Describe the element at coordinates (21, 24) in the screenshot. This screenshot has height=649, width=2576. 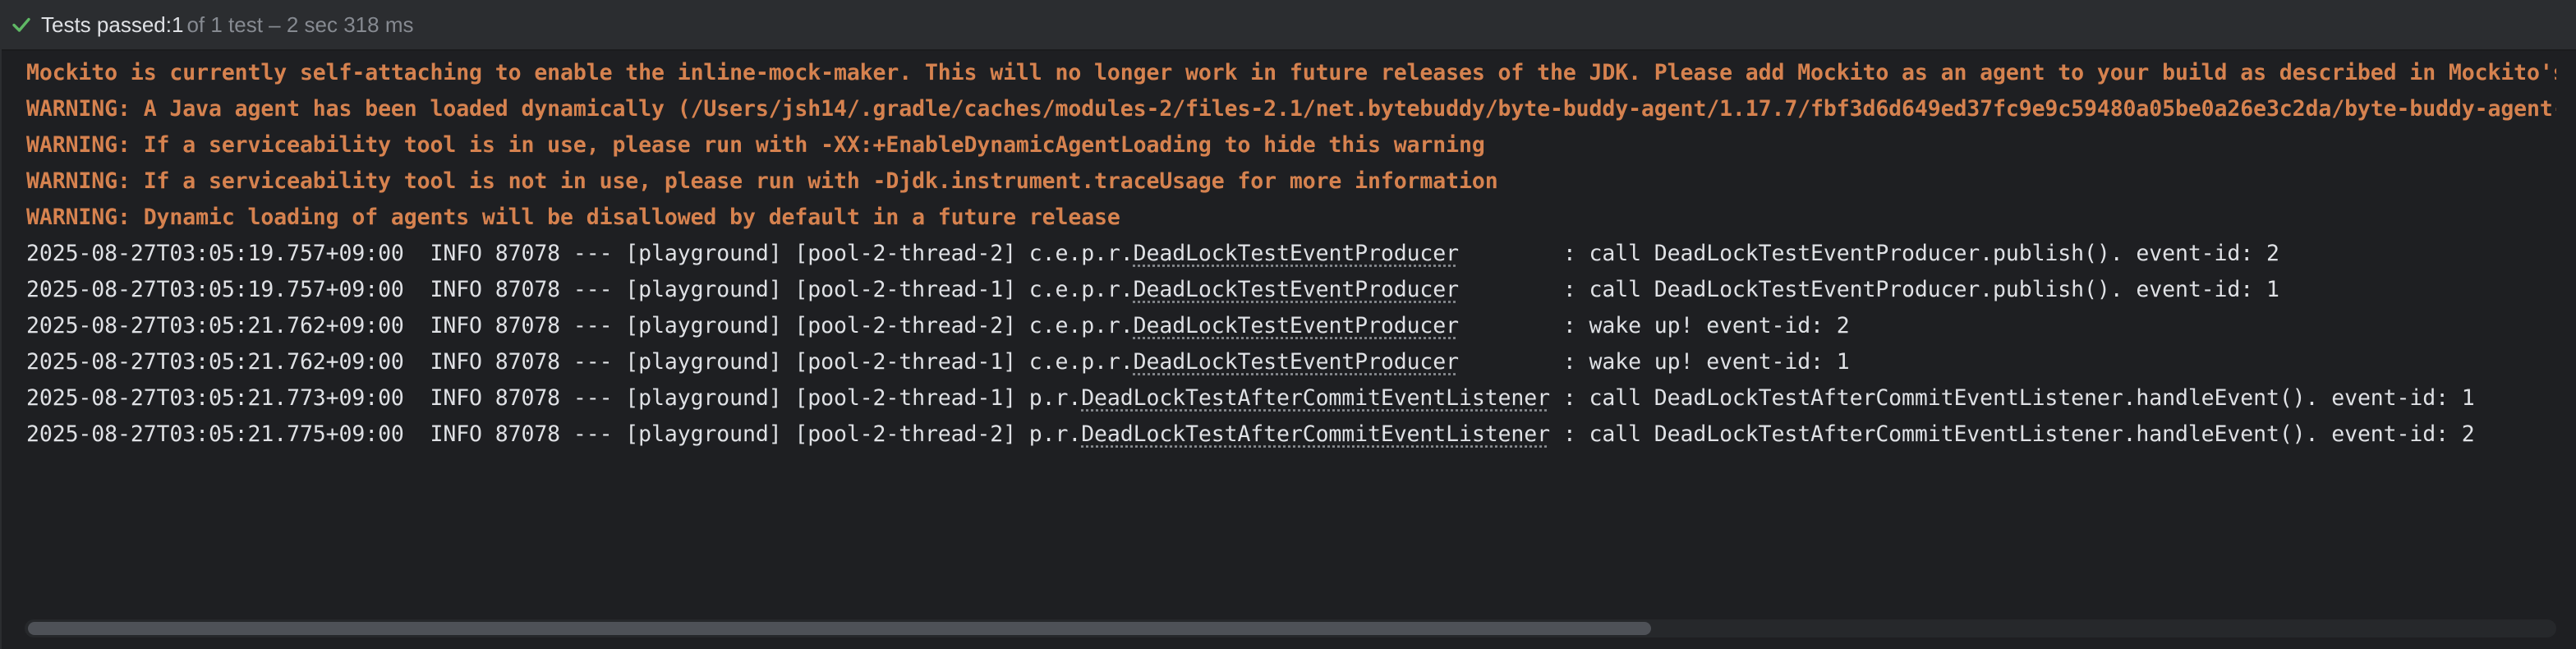
I see `check-icon` at that location.